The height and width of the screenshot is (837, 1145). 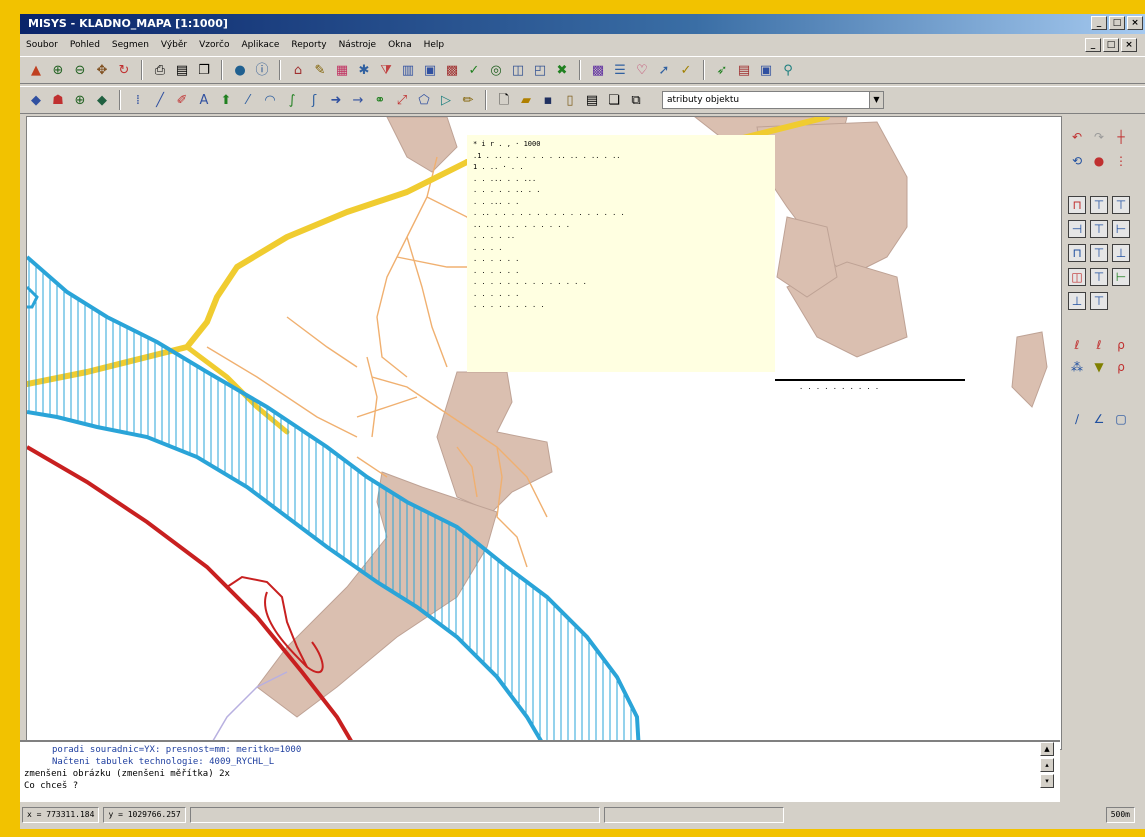 What do you see at coordinates (1099, 23) in the screenshot?
I see `minimize-button: _` at bounding box center [1099, 23].